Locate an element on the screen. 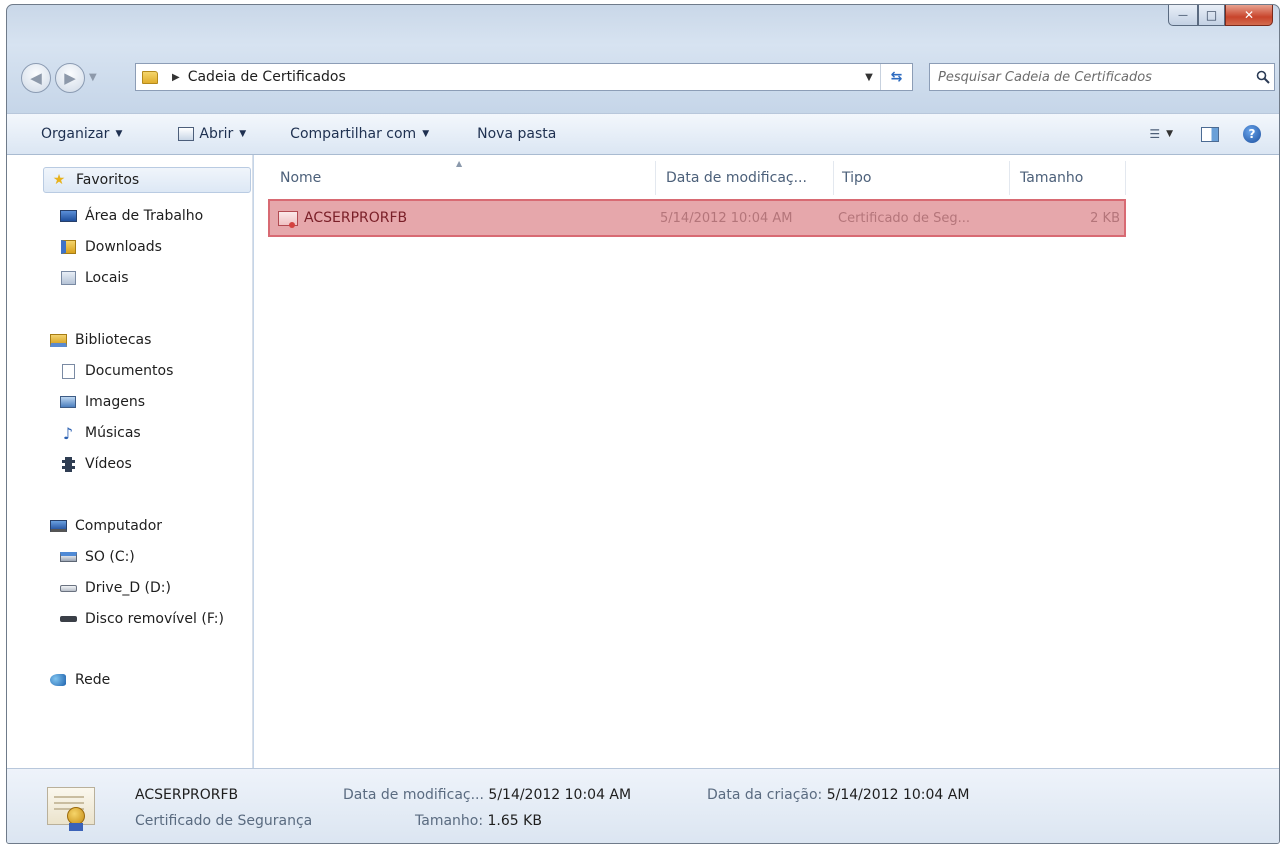  breadcrumb-chevron-icon: ▶ is located at coordinates (176, 77).